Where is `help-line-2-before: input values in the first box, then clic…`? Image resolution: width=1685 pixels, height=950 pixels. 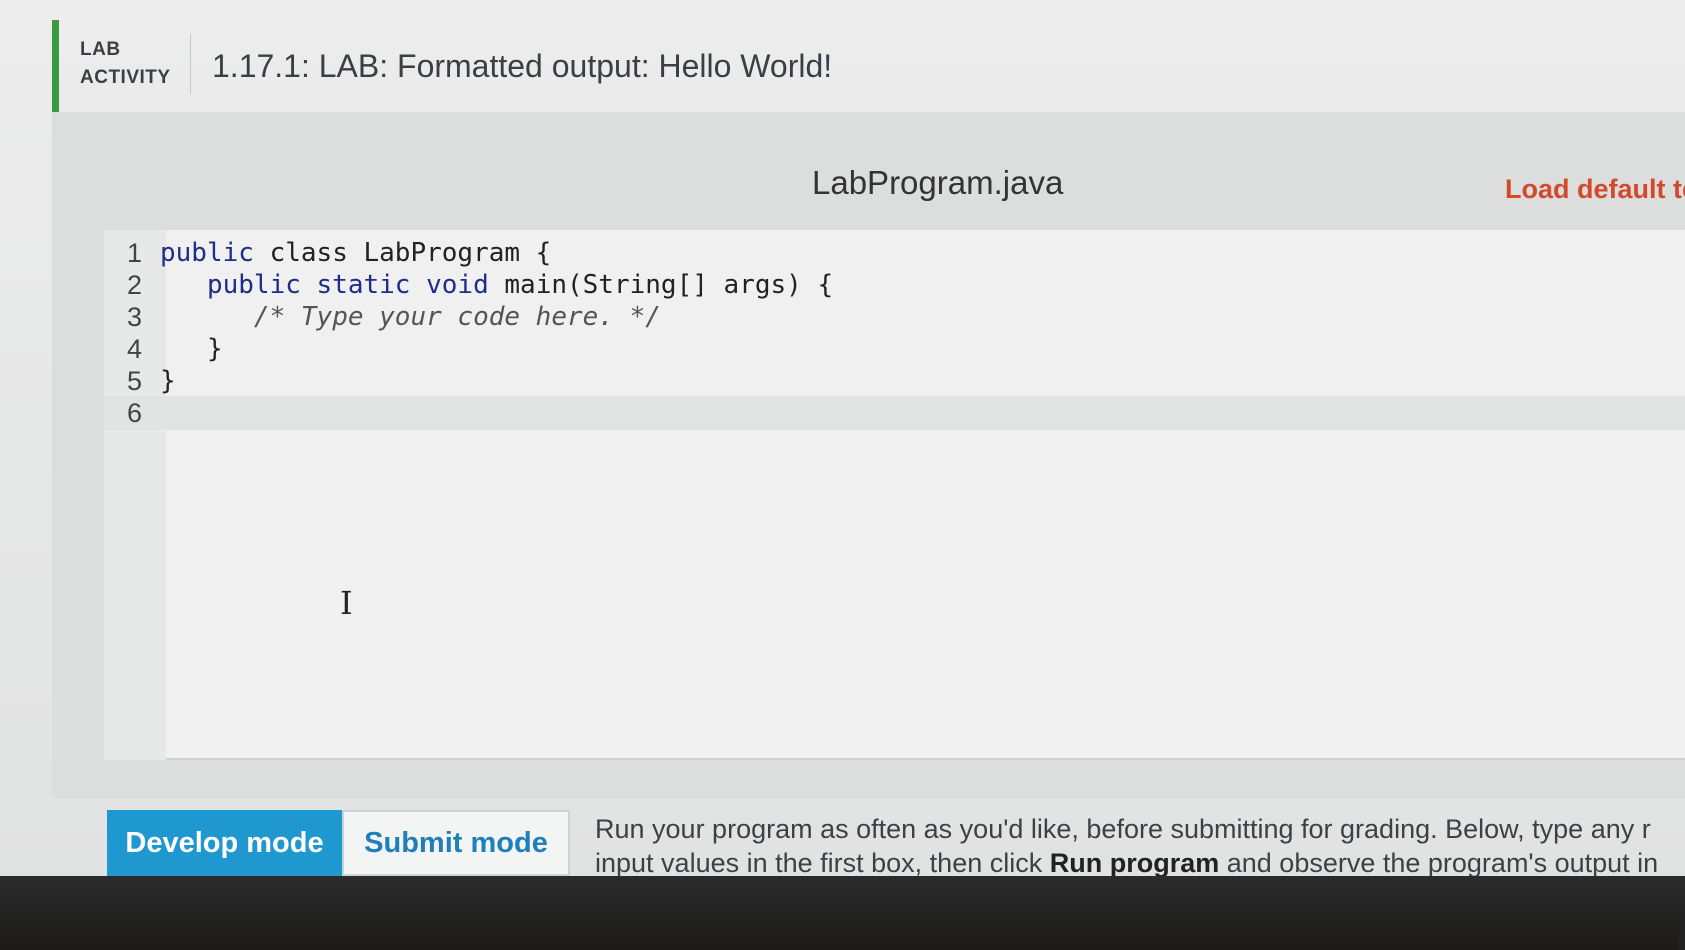
help-line-2-before: input values in the first box, then clic… is located at coordinates (822, 862).